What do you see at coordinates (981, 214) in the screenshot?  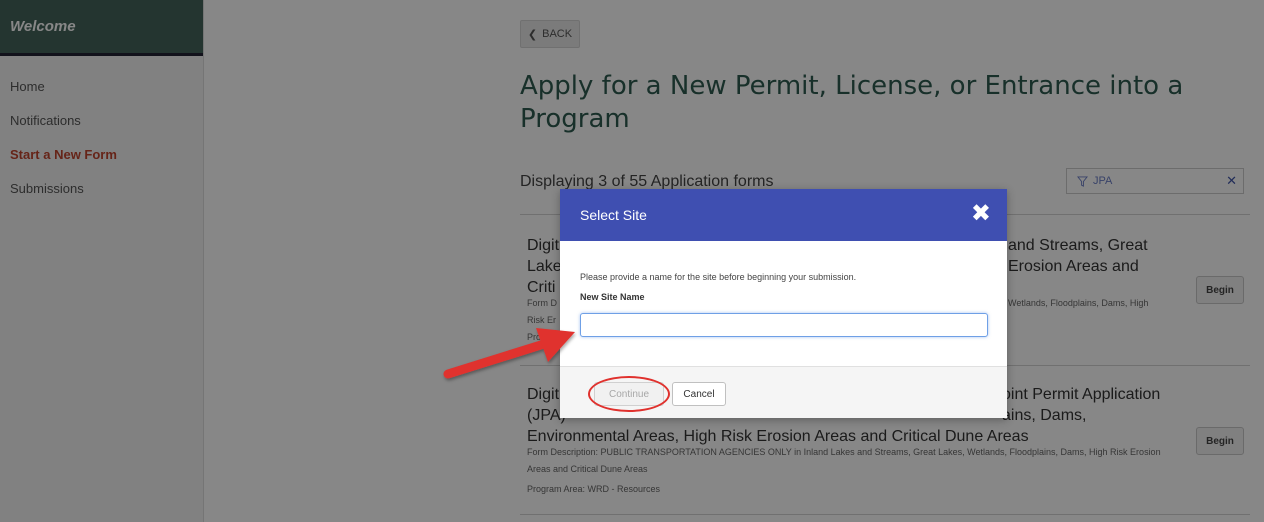 I see `close-icon: ✖` at bounding box center [981, 214].